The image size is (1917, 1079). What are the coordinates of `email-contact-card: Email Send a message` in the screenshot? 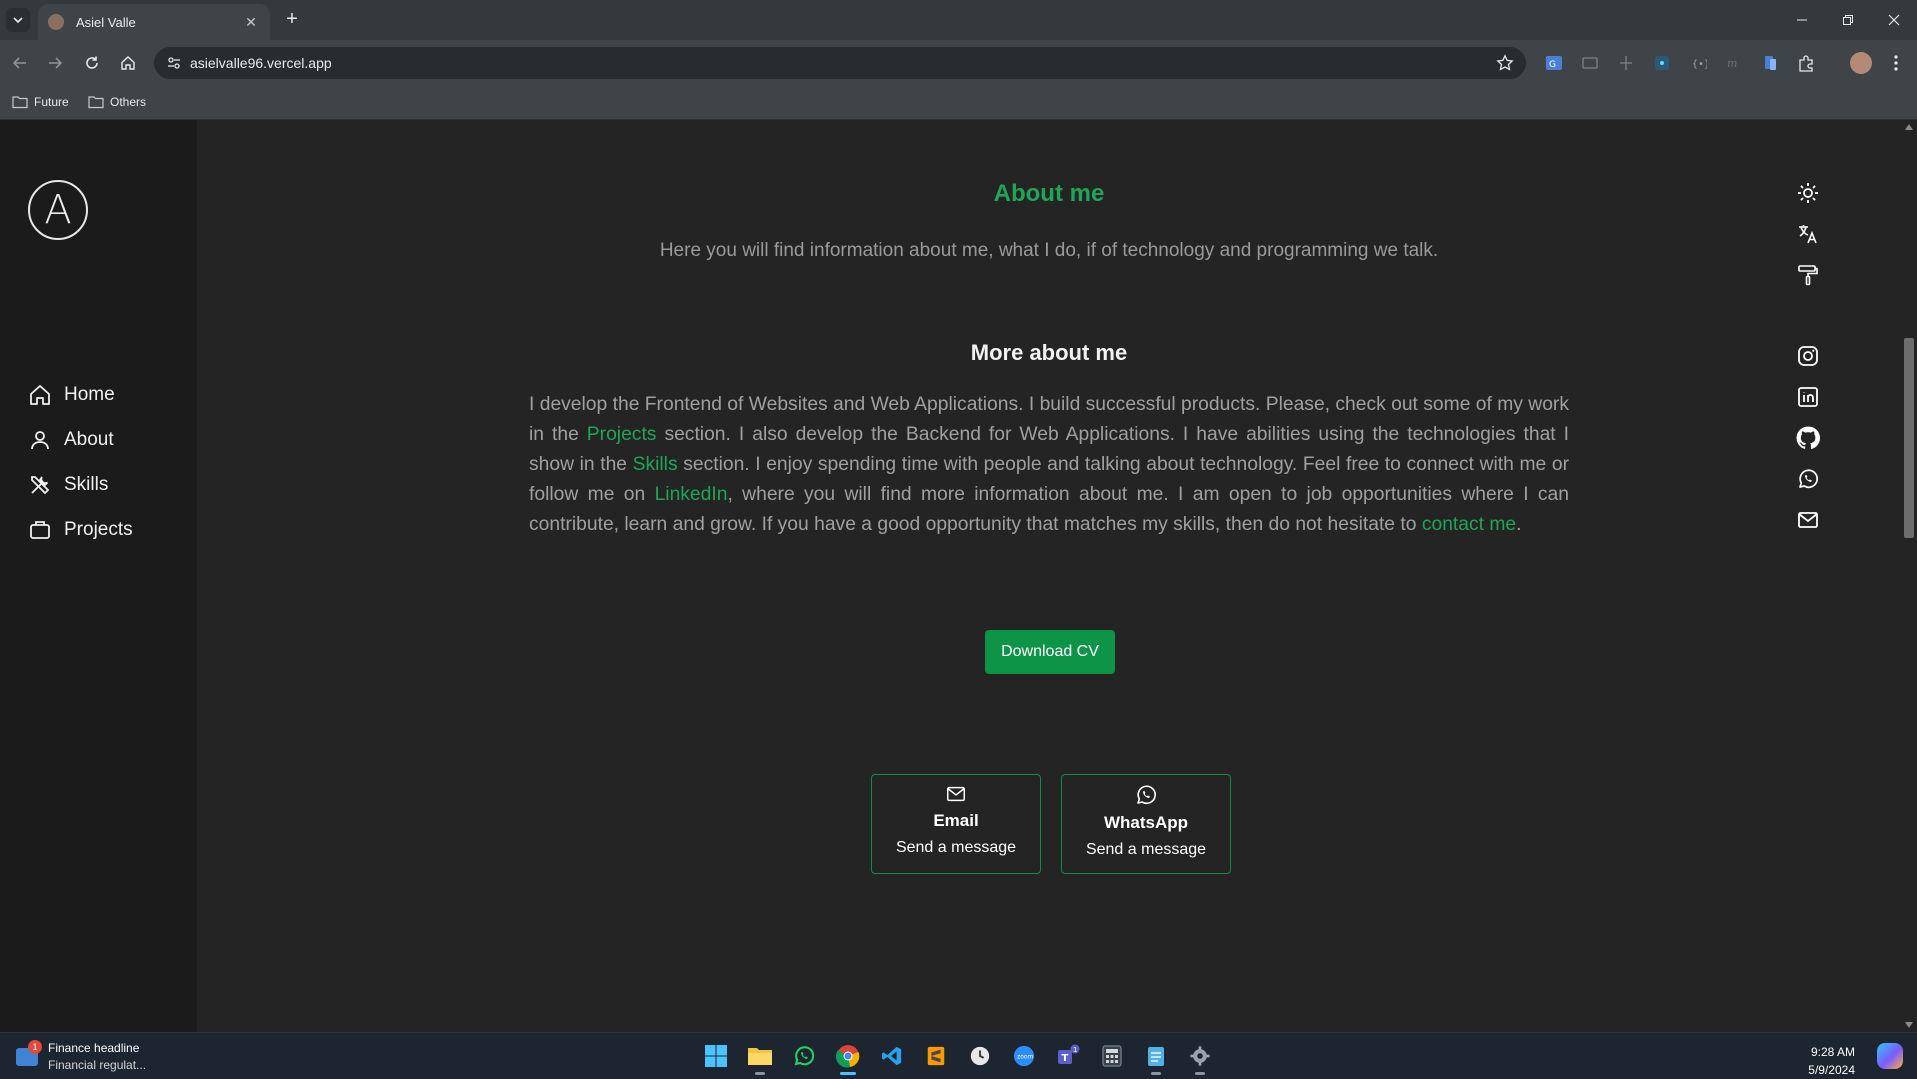 It's located at (956, 824).